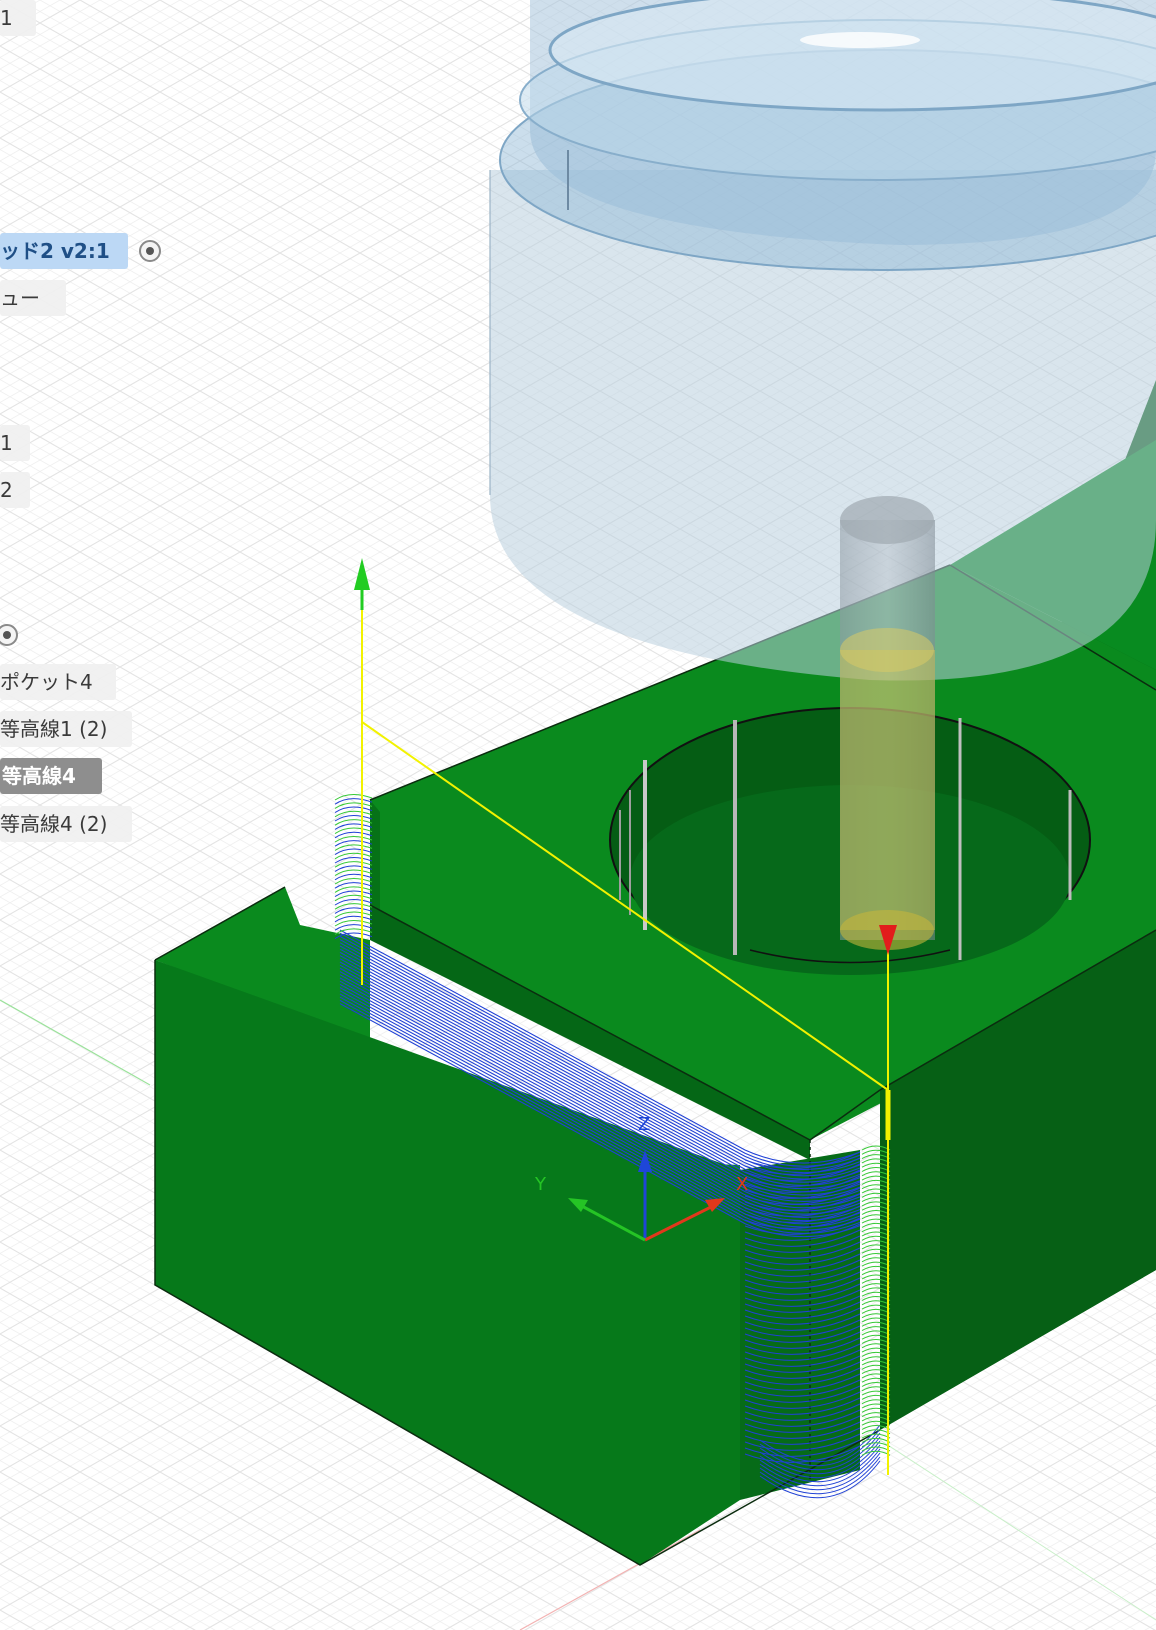 The image size is (1156, 1630). Describe the element at coordinates (15, 490) in the screenshot. I see `browser-item-2: 2` at that location.